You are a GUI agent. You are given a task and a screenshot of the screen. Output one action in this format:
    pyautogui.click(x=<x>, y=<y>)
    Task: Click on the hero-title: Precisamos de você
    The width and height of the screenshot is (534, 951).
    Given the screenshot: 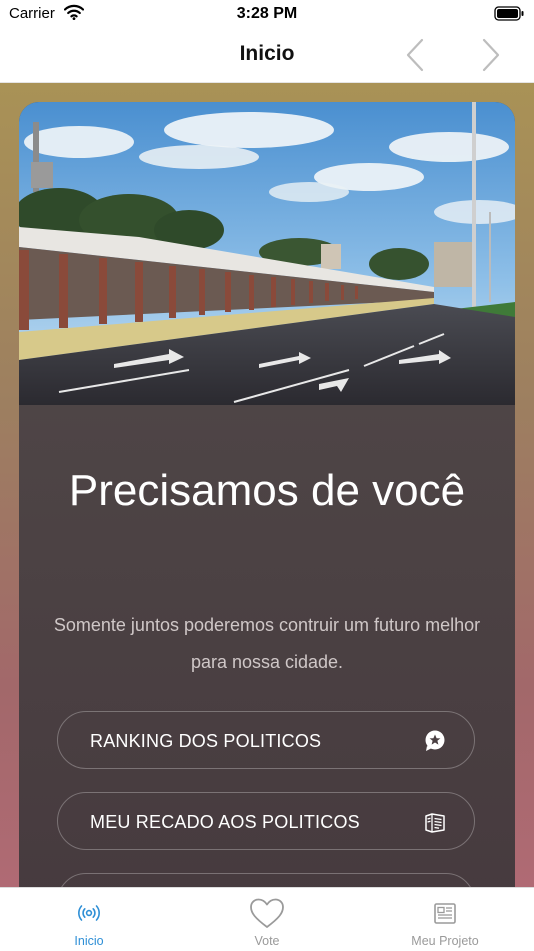 What is the action you would take?
    pyautogui.click(x=267, y=490)
    